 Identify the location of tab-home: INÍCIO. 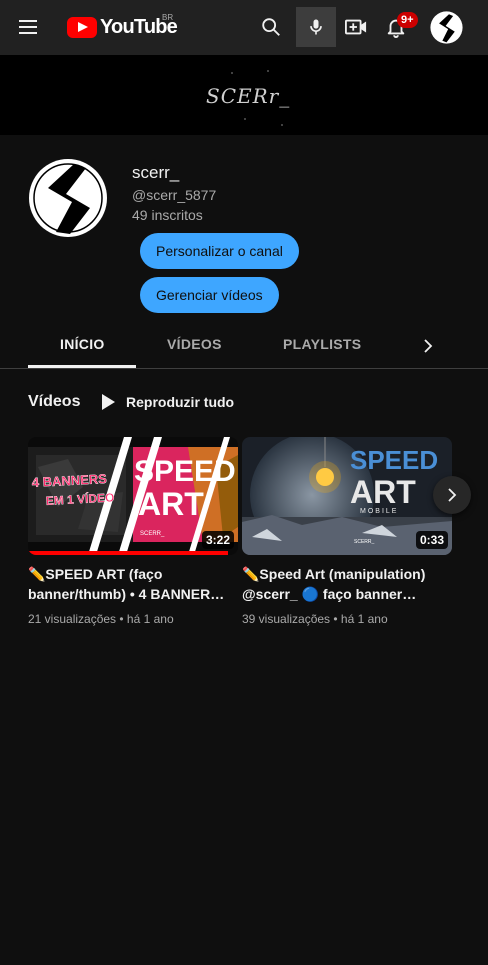
(82, 344).